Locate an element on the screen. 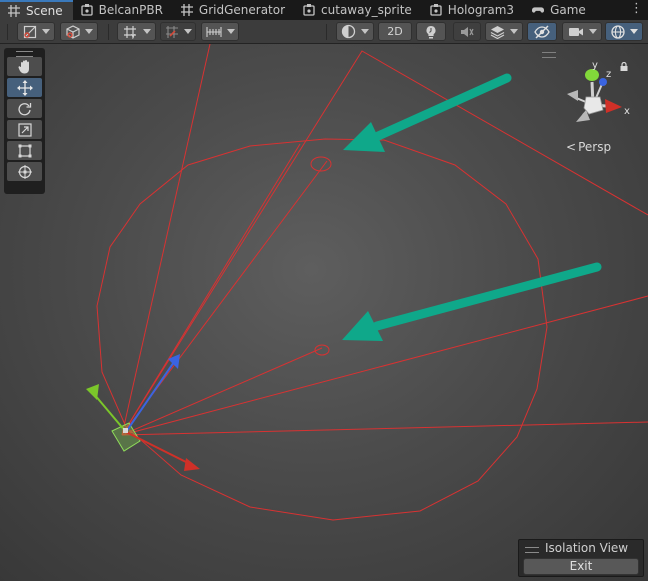 The height and width of the screenshot is (581, 648). scale-icon is located at coordinates (24, 129).